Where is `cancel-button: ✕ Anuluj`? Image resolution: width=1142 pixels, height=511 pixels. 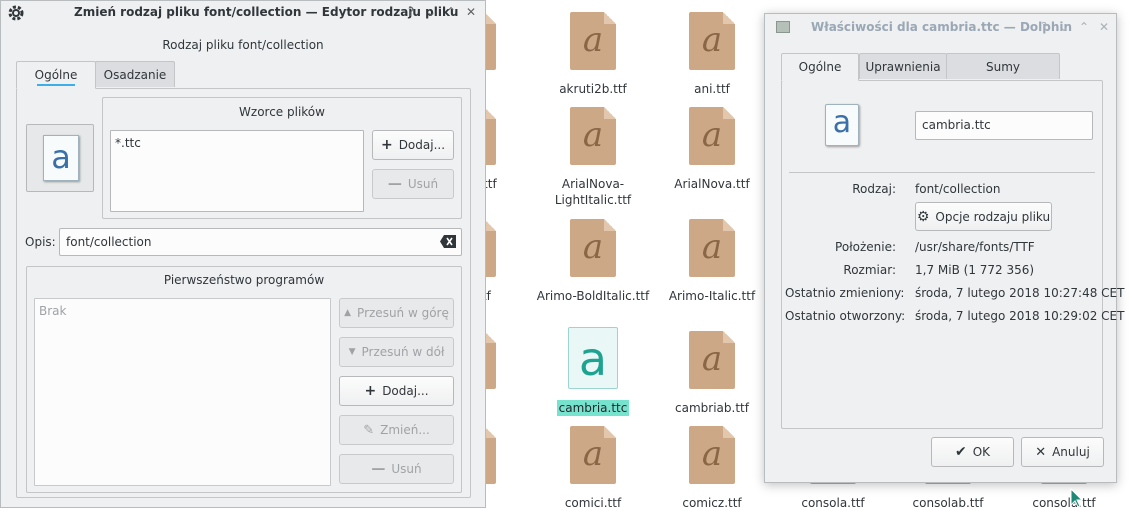
cancel-button: ✕ Anuluj is located at coordinates (1062, 452).